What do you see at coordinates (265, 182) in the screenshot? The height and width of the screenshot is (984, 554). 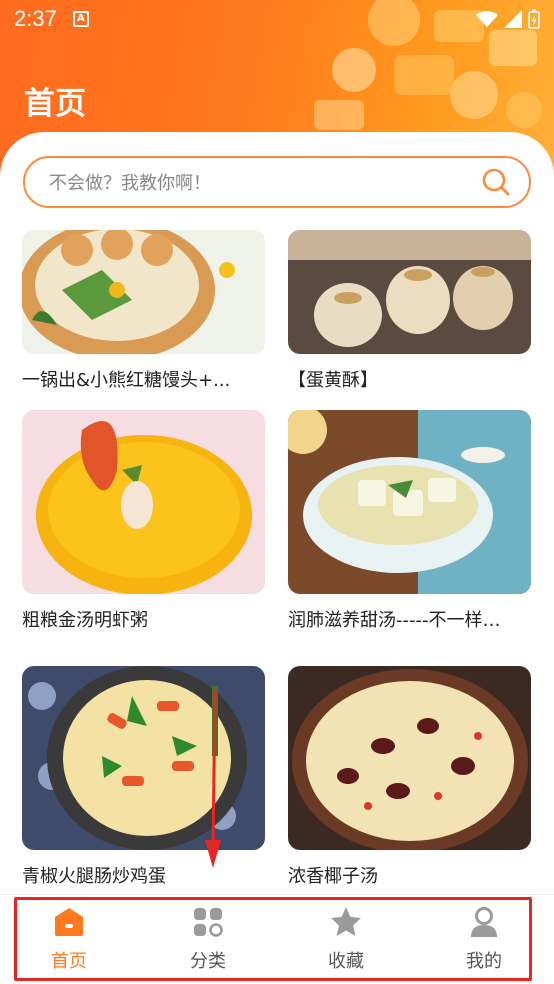 I see `search-input: 不会做？我教你啊！` at bounding box center [265, 182].